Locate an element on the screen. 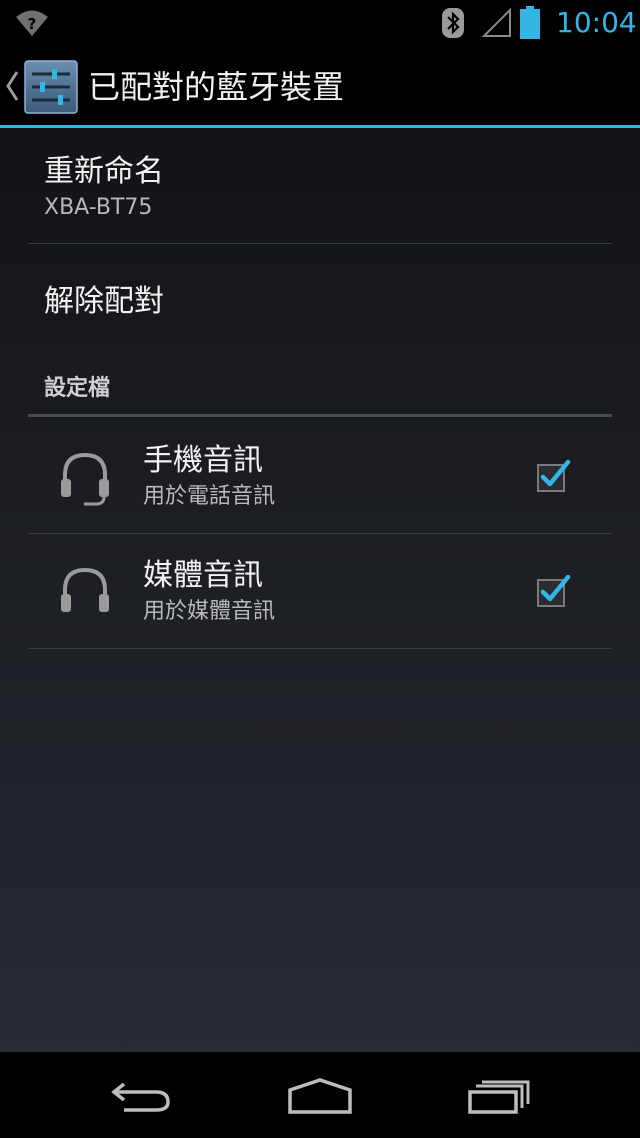 The width and height of the screenshot is (640, 1138). signal-icon is located at coordinates (496, 22).